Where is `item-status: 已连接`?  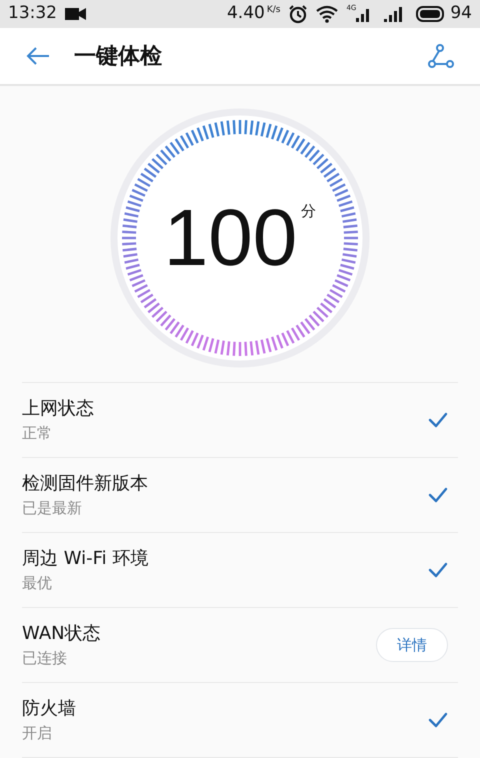 item-status: 已连接 is located at coordinates (45, 658).